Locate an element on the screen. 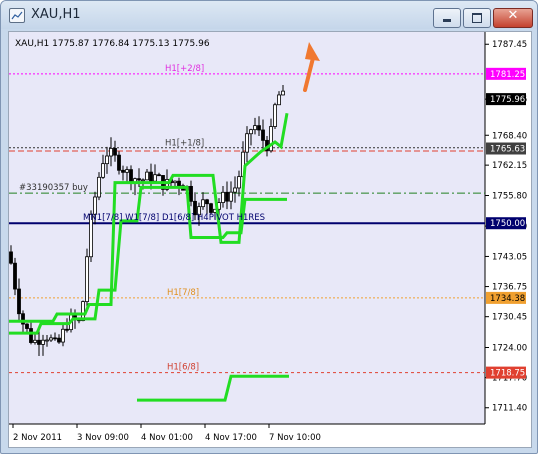  price-tag-label: 1775.96 is located at coordinates (507, 100).